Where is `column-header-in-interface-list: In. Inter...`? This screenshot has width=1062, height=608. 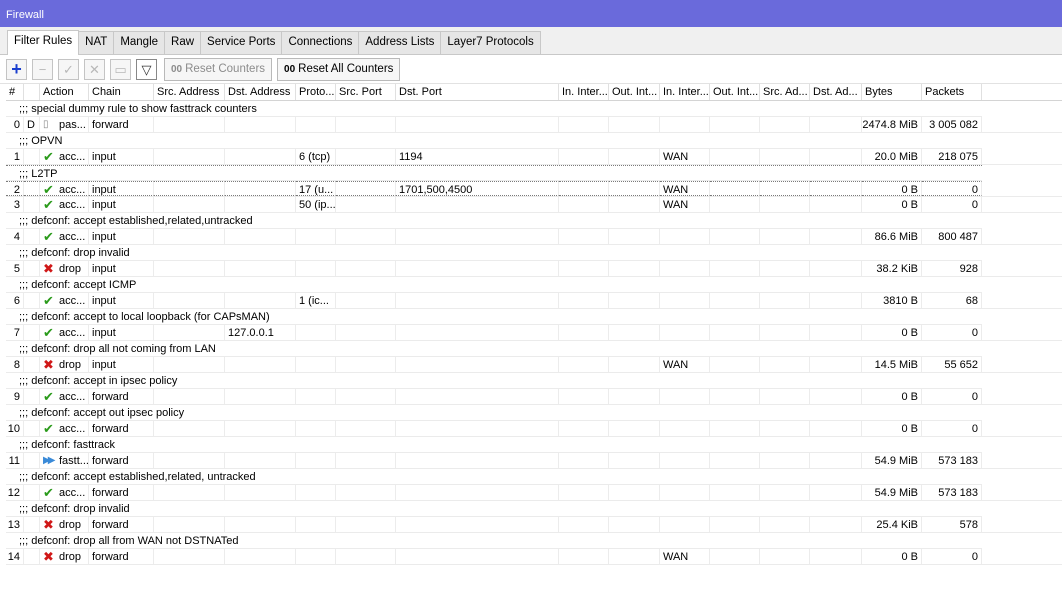
column-header-in-interface-list: In. Inter... is located at coordinates (685, 92).